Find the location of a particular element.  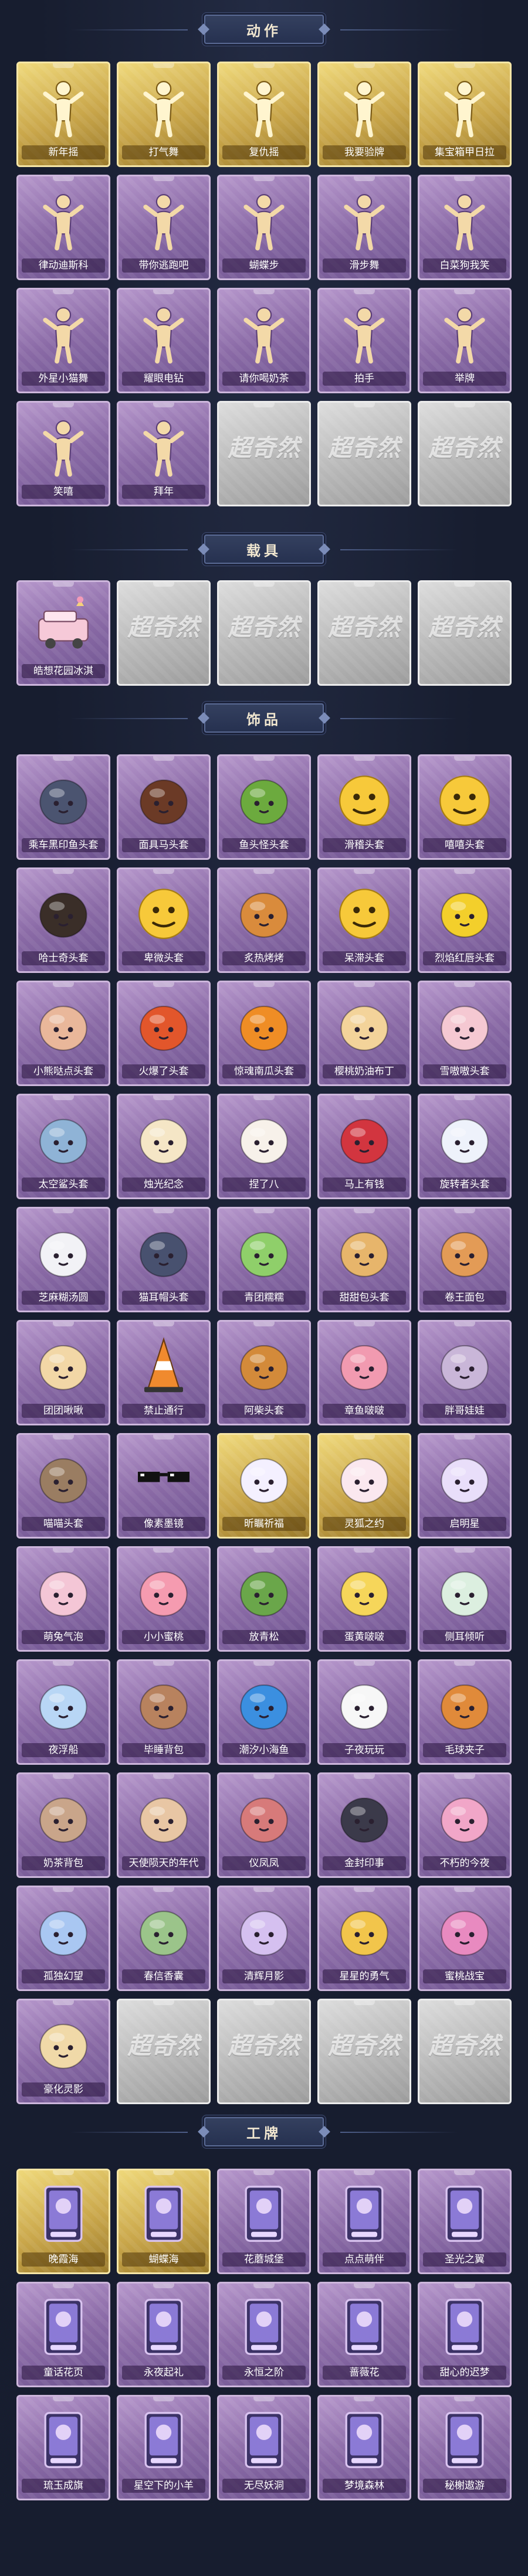

item-card: 夜浮船 is located at coordinates (63, 1712).